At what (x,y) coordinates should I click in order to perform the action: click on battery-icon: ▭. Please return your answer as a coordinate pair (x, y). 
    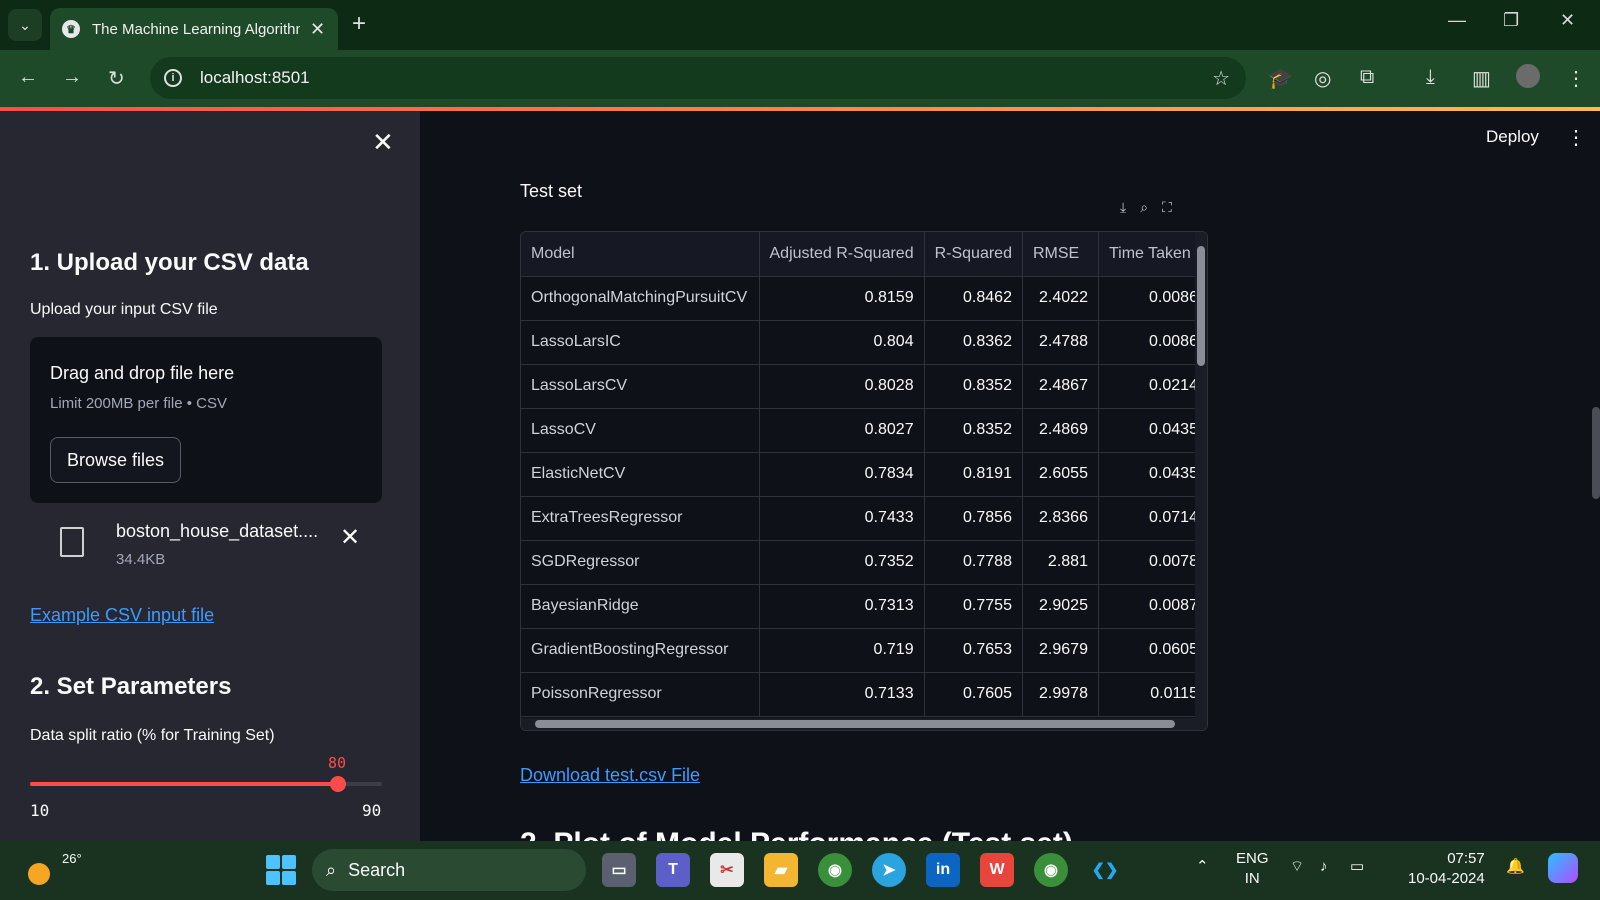
    Looking at the image, I should click on (1357, 867).